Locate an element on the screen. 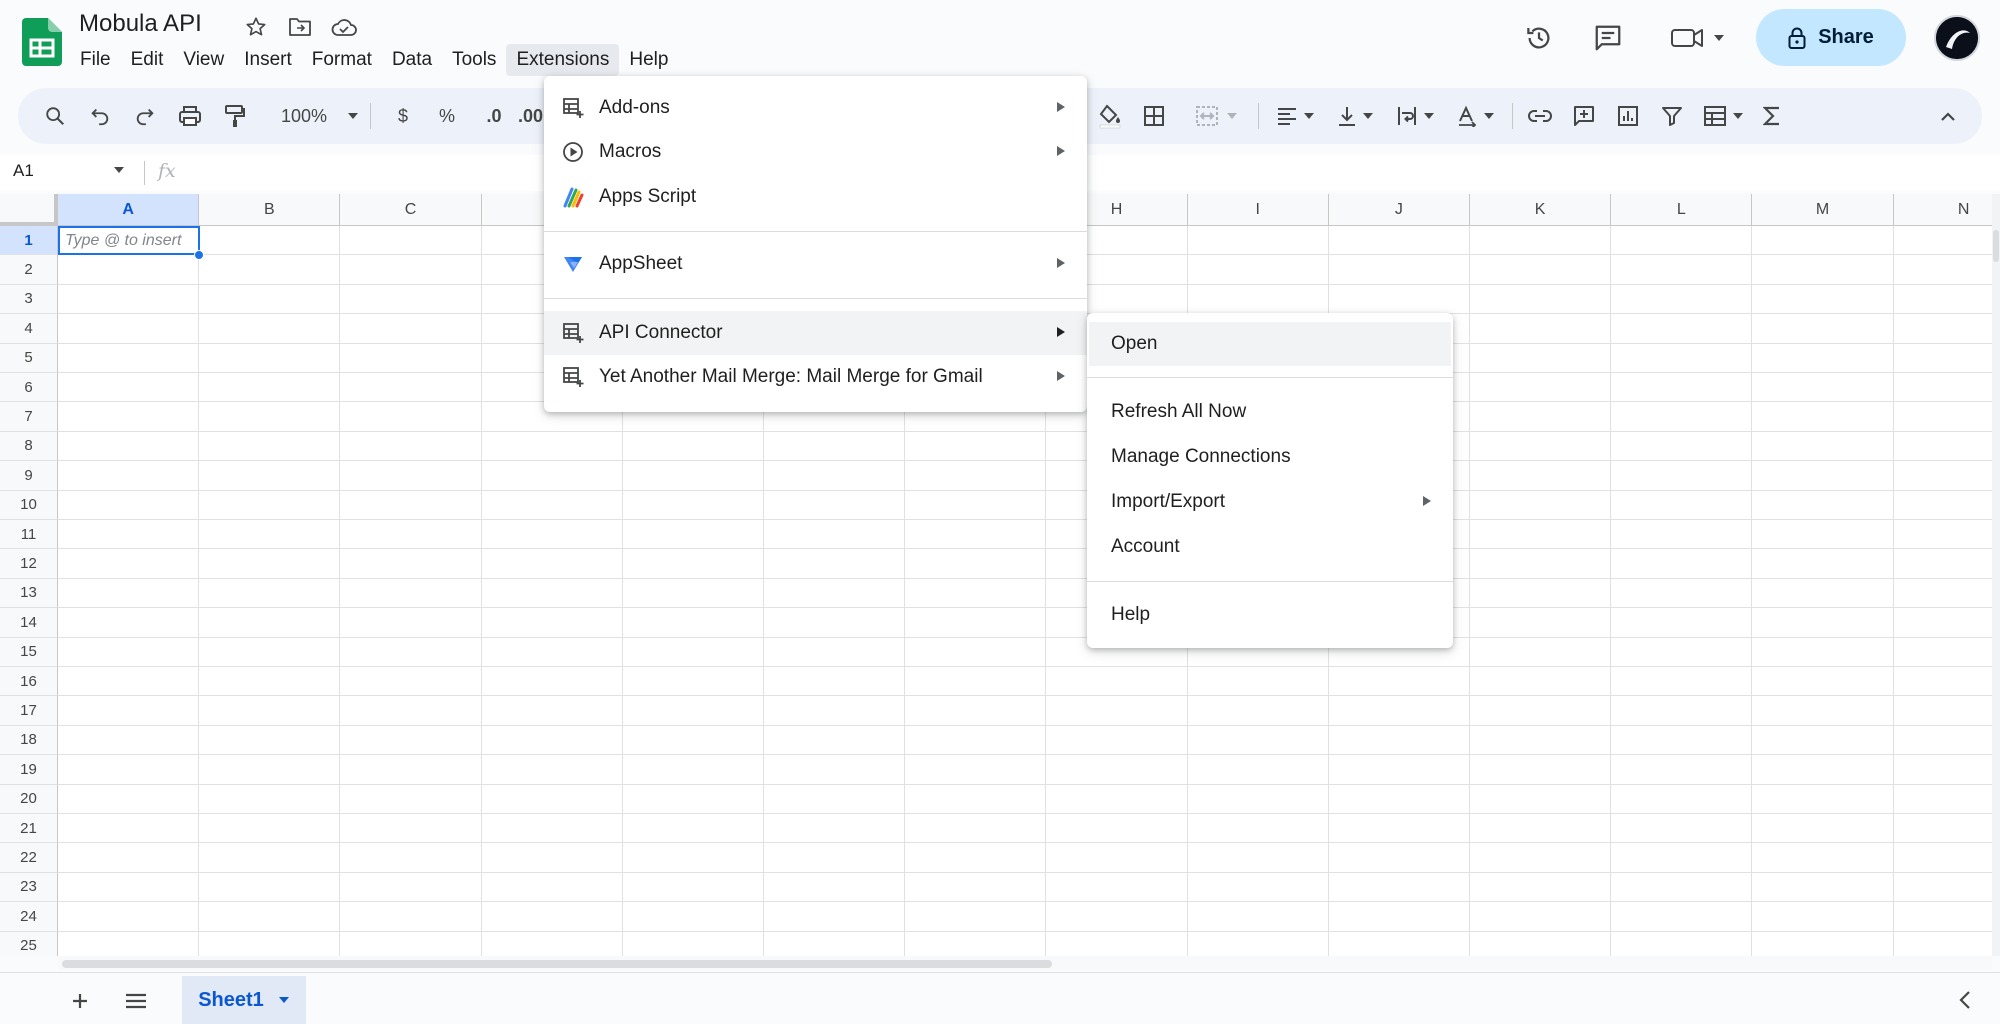 The width and height of the screenshot is (2000, 1024). name-box: A1 is located at coordinates (23, 171).